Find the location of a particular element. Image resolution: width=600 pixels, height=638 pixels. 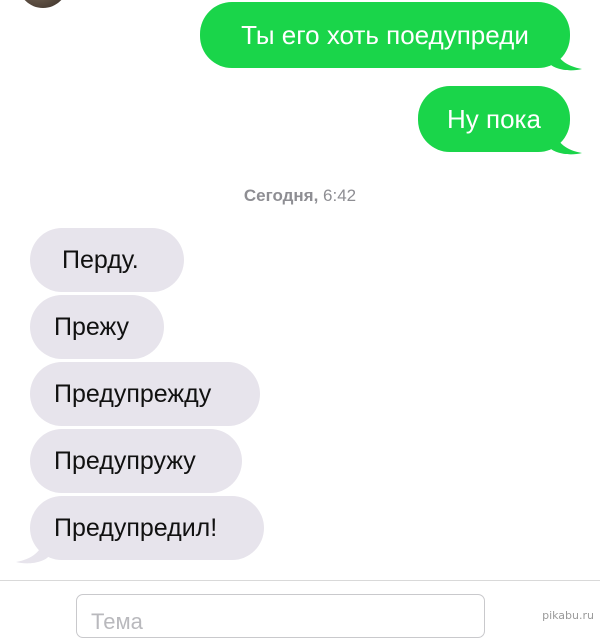

incoming-message-bubble: Предупружу is located at coordinates (136, 461).